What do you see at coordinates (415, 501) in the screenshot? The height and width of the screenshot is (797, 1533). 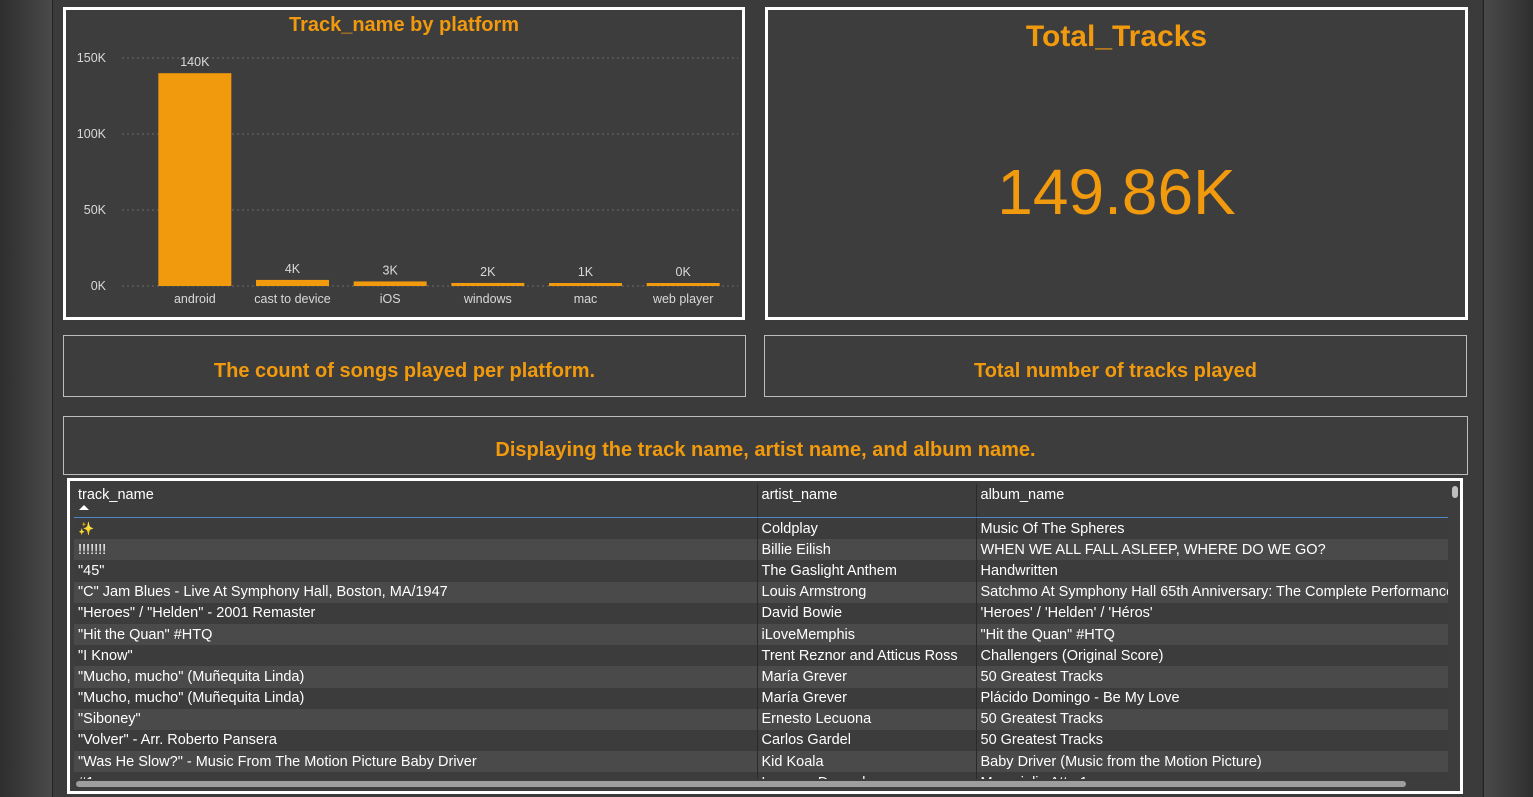 I see `column-header-track-name: track_name` at bounding box center [415, 501].